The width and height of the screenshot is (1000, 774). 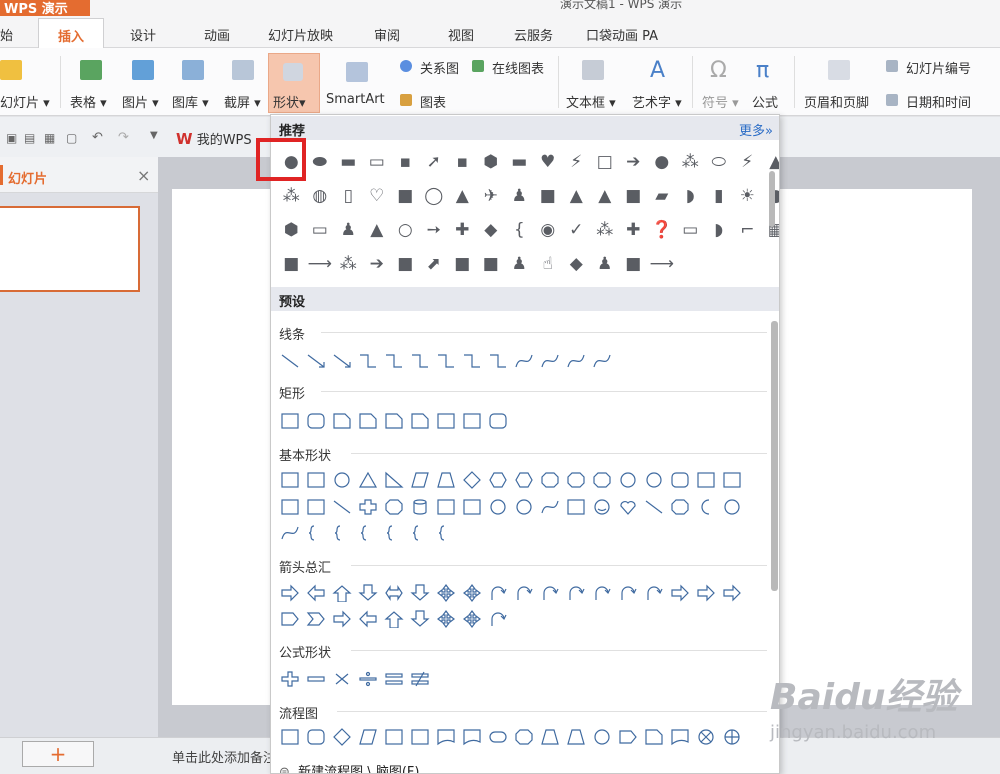 What do you see at coordinates (143, 34) in the screenshot?
I see `tab-design: 设计` at bounding box center [143, 34].